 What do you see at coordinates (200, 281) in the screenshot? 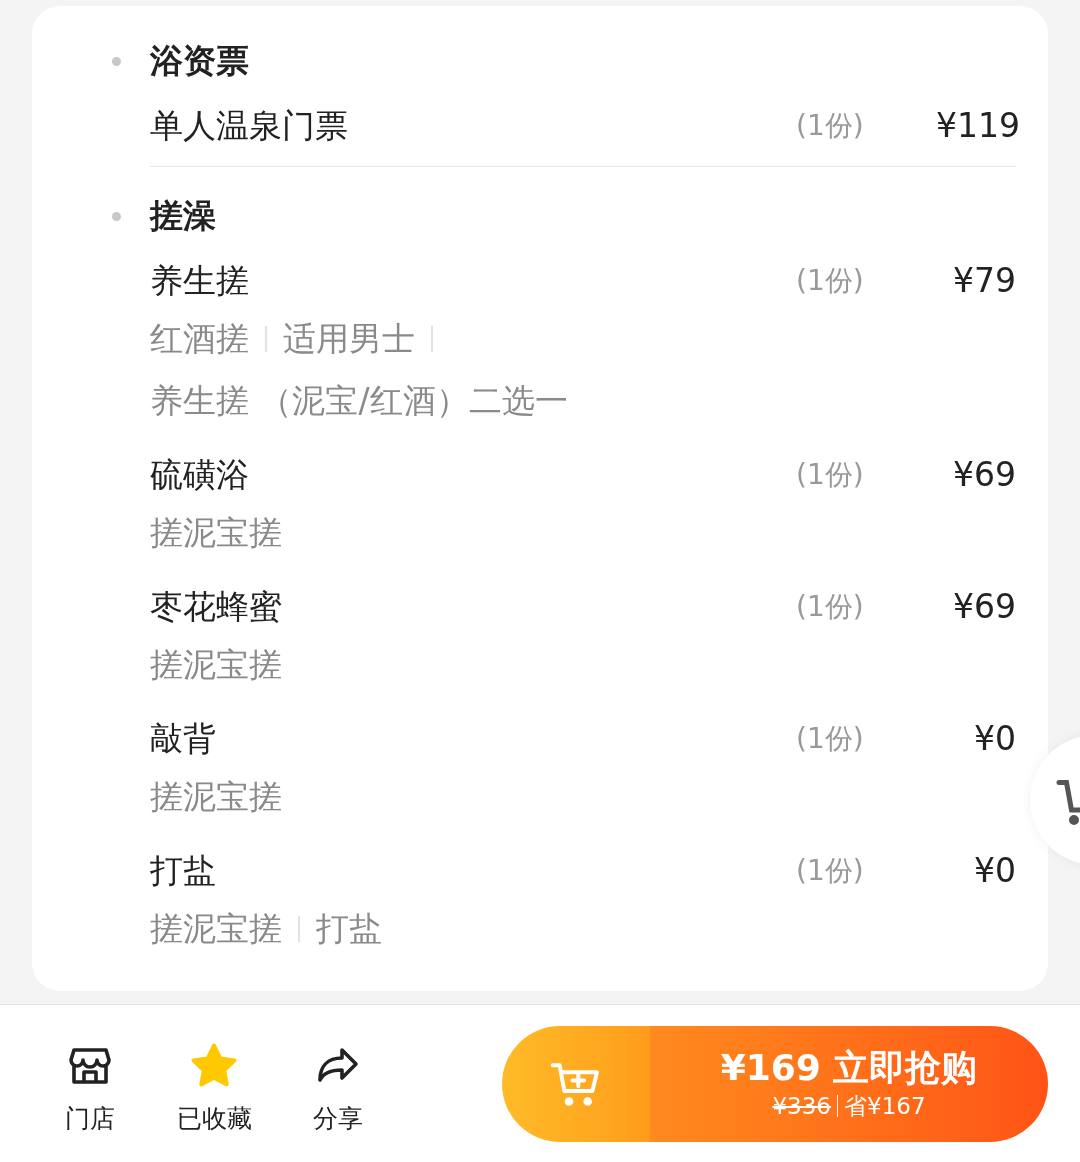
I see `item-name: 养生搓` at bounding box center [200, 281].